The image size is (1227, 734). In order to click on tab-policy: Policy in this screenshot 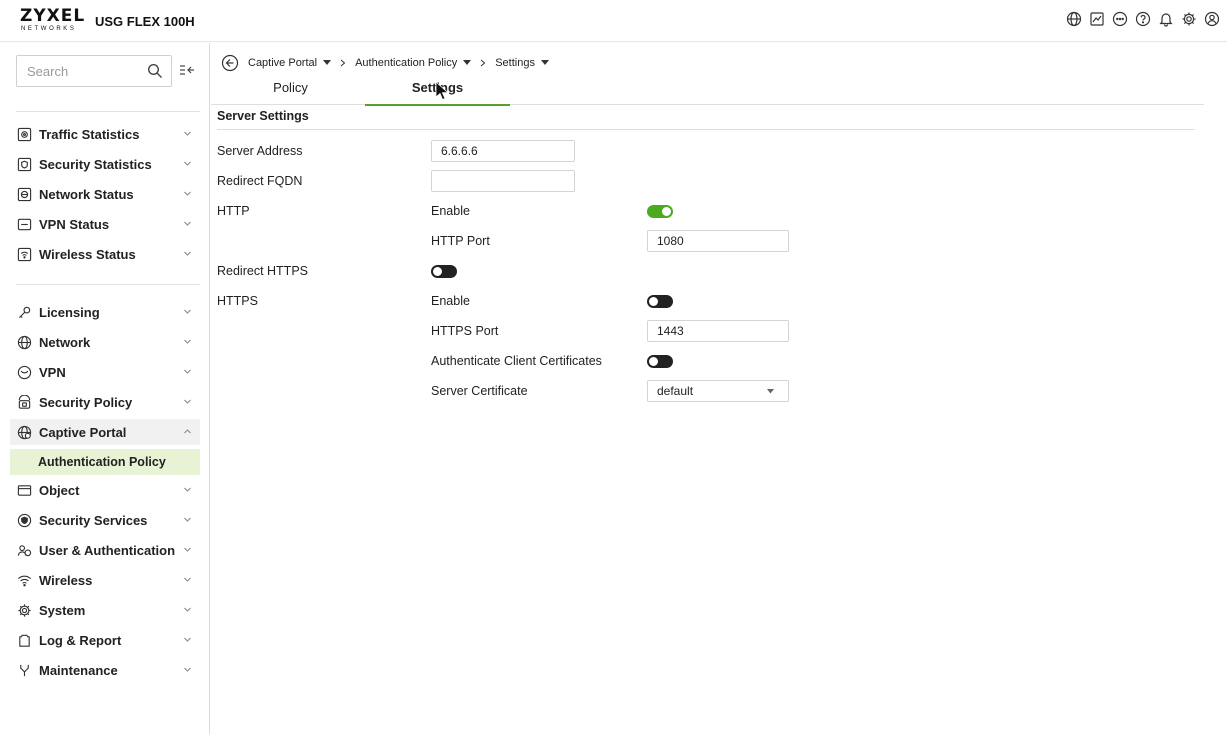, I will do `click(290, 92)`.